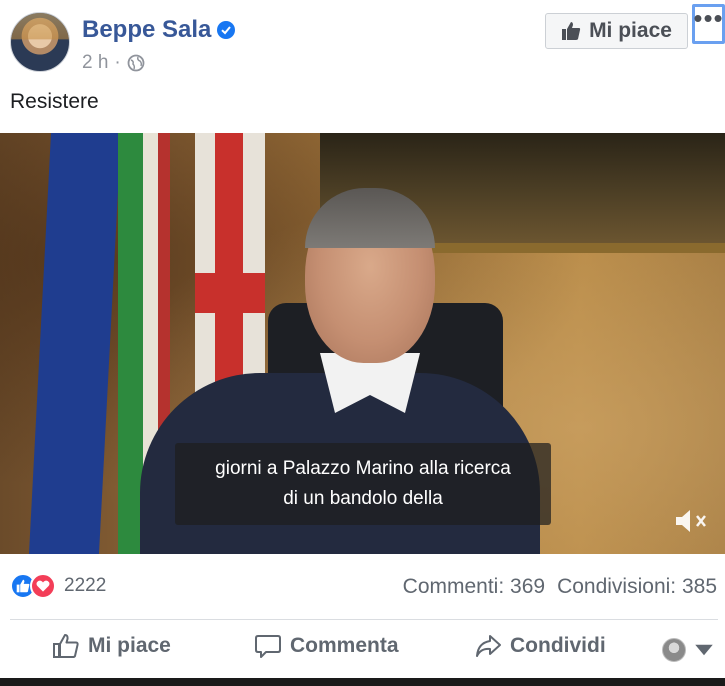 The width and height of the screenshot is (725, 686). Describe the element at coordinates (43, 586) in the screenshot. I see `love-reaction-icon` at that location.